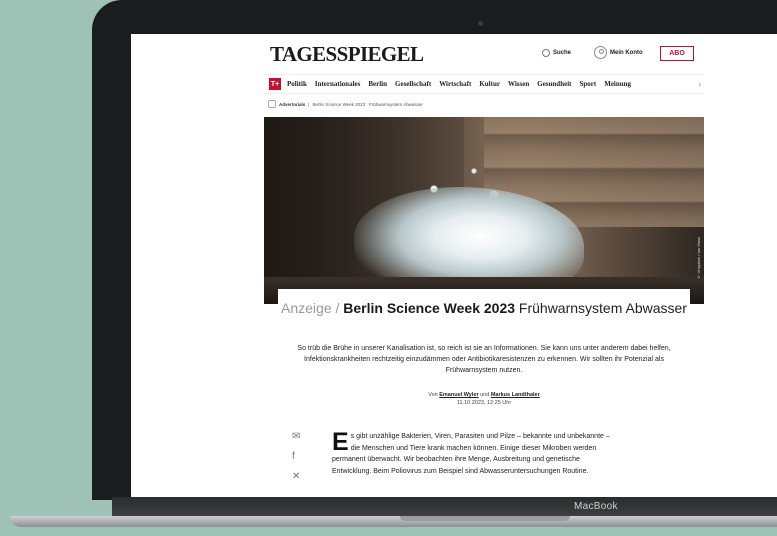  I want to click on user-icon, so click(600, 52).